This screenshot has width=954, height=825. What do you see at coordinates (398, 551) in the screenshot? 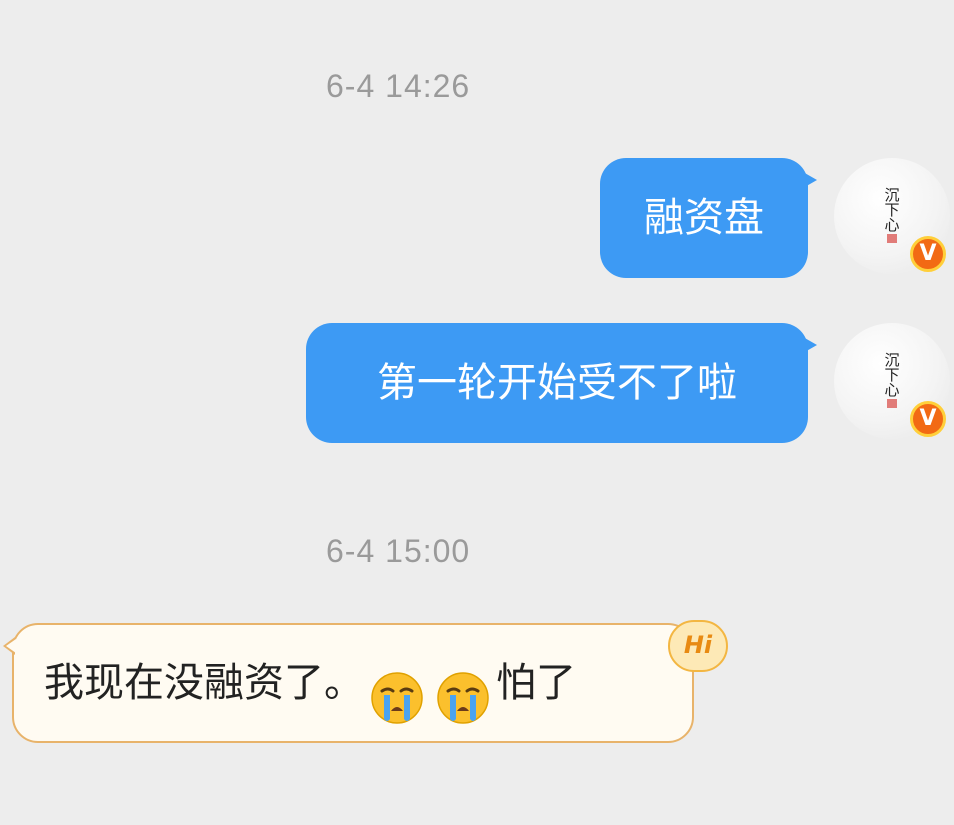
I see `timestamp: 6-4 15:00` at bounding box center [398, 551].